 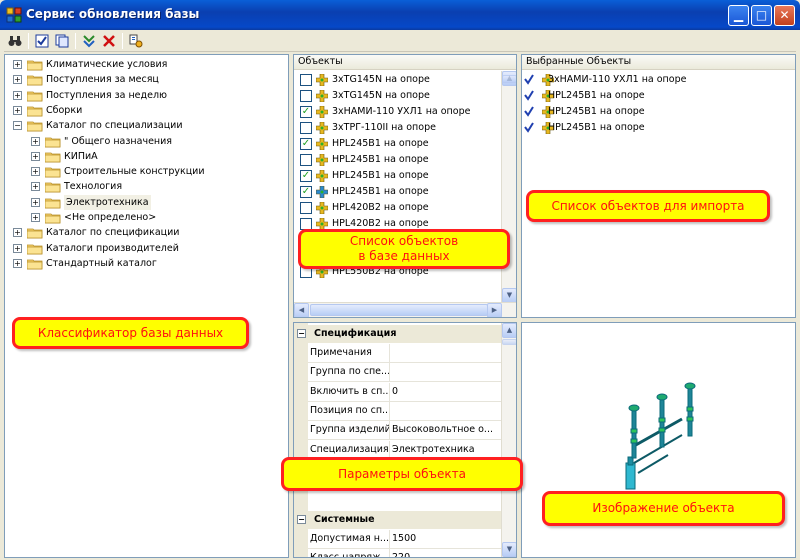 What do you see at coordinates (301, 310) in the screenshot?
I see `scroll-left-arrow-icon: ◀` at bounding box center [301, 310].